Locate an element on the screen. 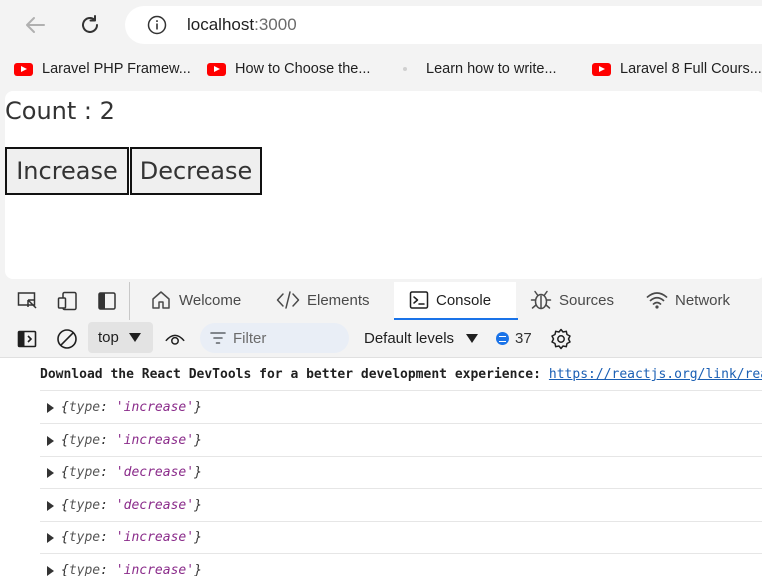 Image resolution: width=762 pixels, height=576 pixels. message-count: 37 is located at coordinates (523, 338).